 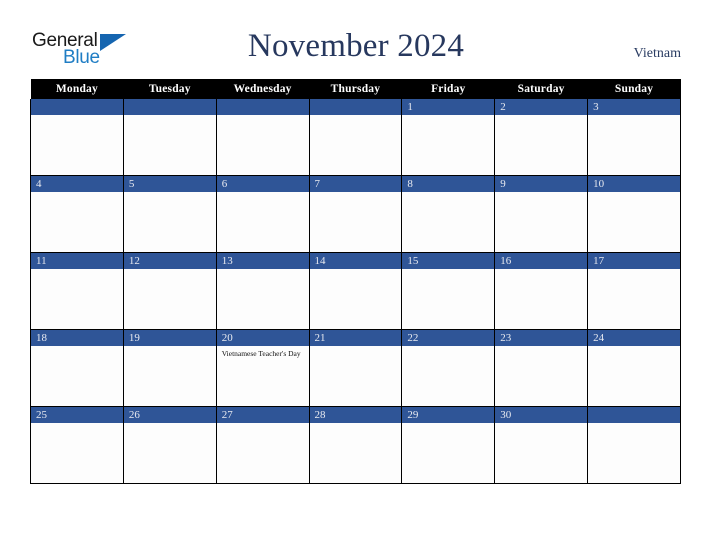 What do you see at coordinates (541, 107) in the screenshot?
I see `day-number: 2` at bounding box center [541, 107].